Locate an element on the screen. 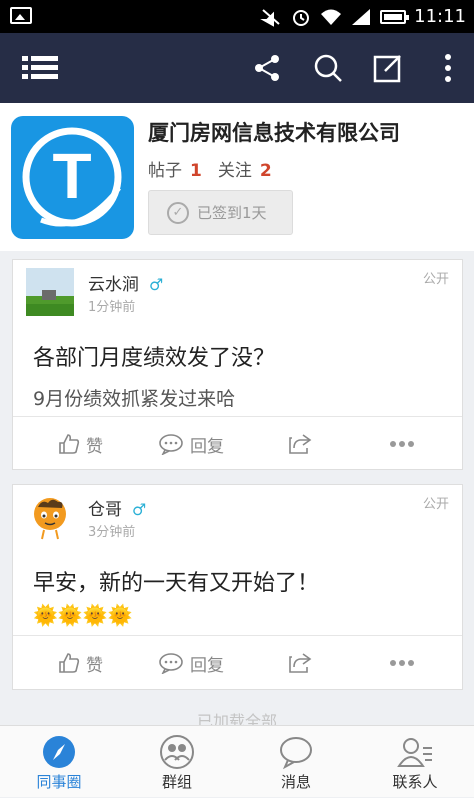  posts-count: 1 is located at coordinates (196, 171).